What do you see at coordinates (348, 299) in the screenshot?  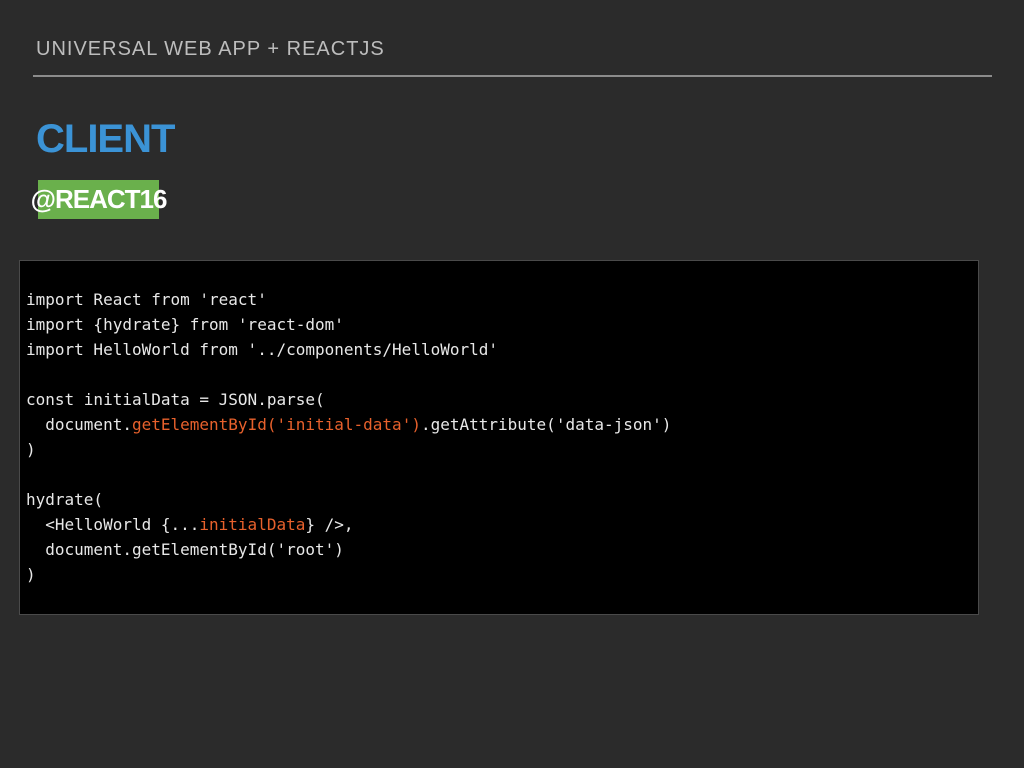 I see `code-line: import React from 'react'` at bounding box center [348, 299].